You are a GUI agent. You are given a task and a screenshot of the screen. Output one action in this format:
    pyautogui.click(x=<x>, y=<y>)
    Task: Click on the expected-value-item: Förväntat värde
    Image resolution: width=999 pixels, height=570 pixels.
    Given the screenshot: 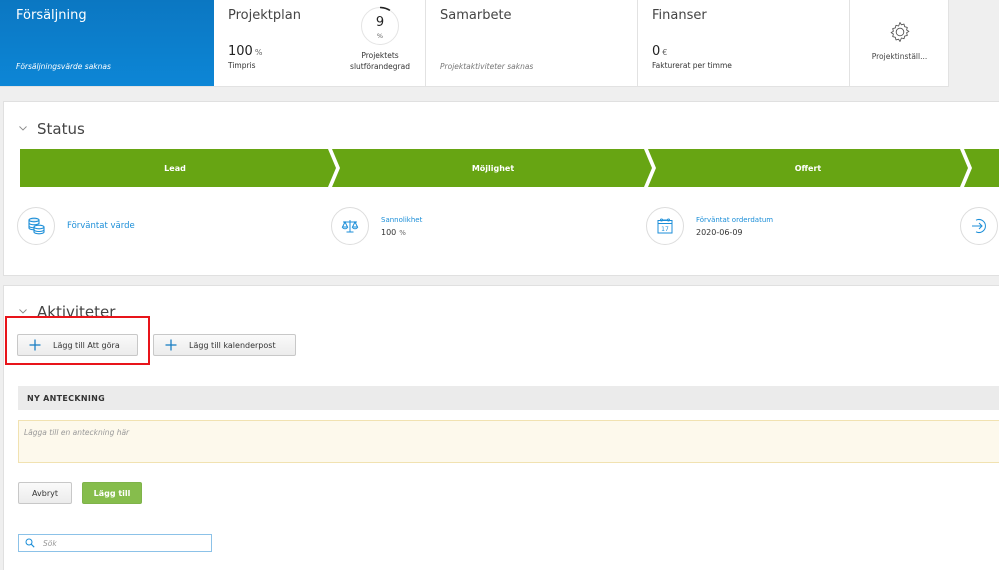 What is the action you would take?
    pyautogui.click(x=76, y=226)
    